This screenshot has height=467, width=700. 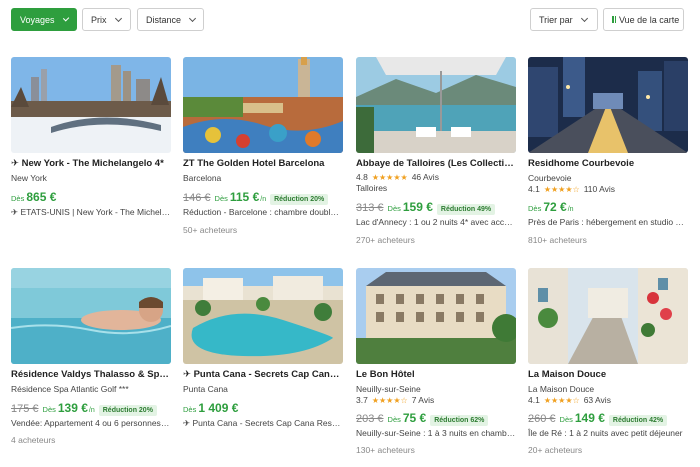 What do you see at coordinates (436, 374) in the screenshot?
I see `deal-title: Le Bon Hôtel` at bounding box center [436, 374].